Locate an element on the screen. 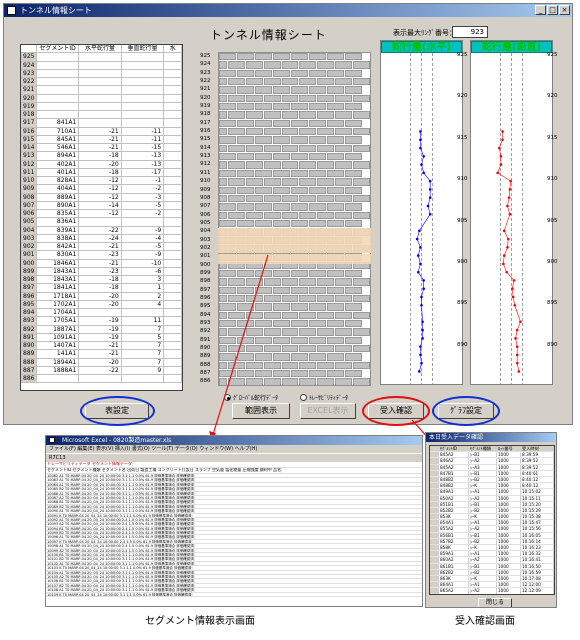 The height and width of the screenshot is (640, 580). confirm-cell: 860A2 is located at coordinates (454, 560).